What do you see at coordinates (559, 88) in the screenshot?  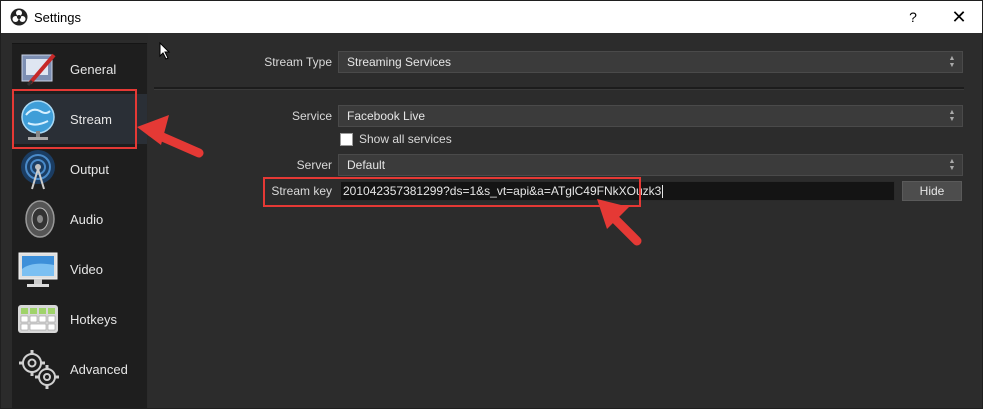 I see `section-divider` at bounding box center [559, 88].